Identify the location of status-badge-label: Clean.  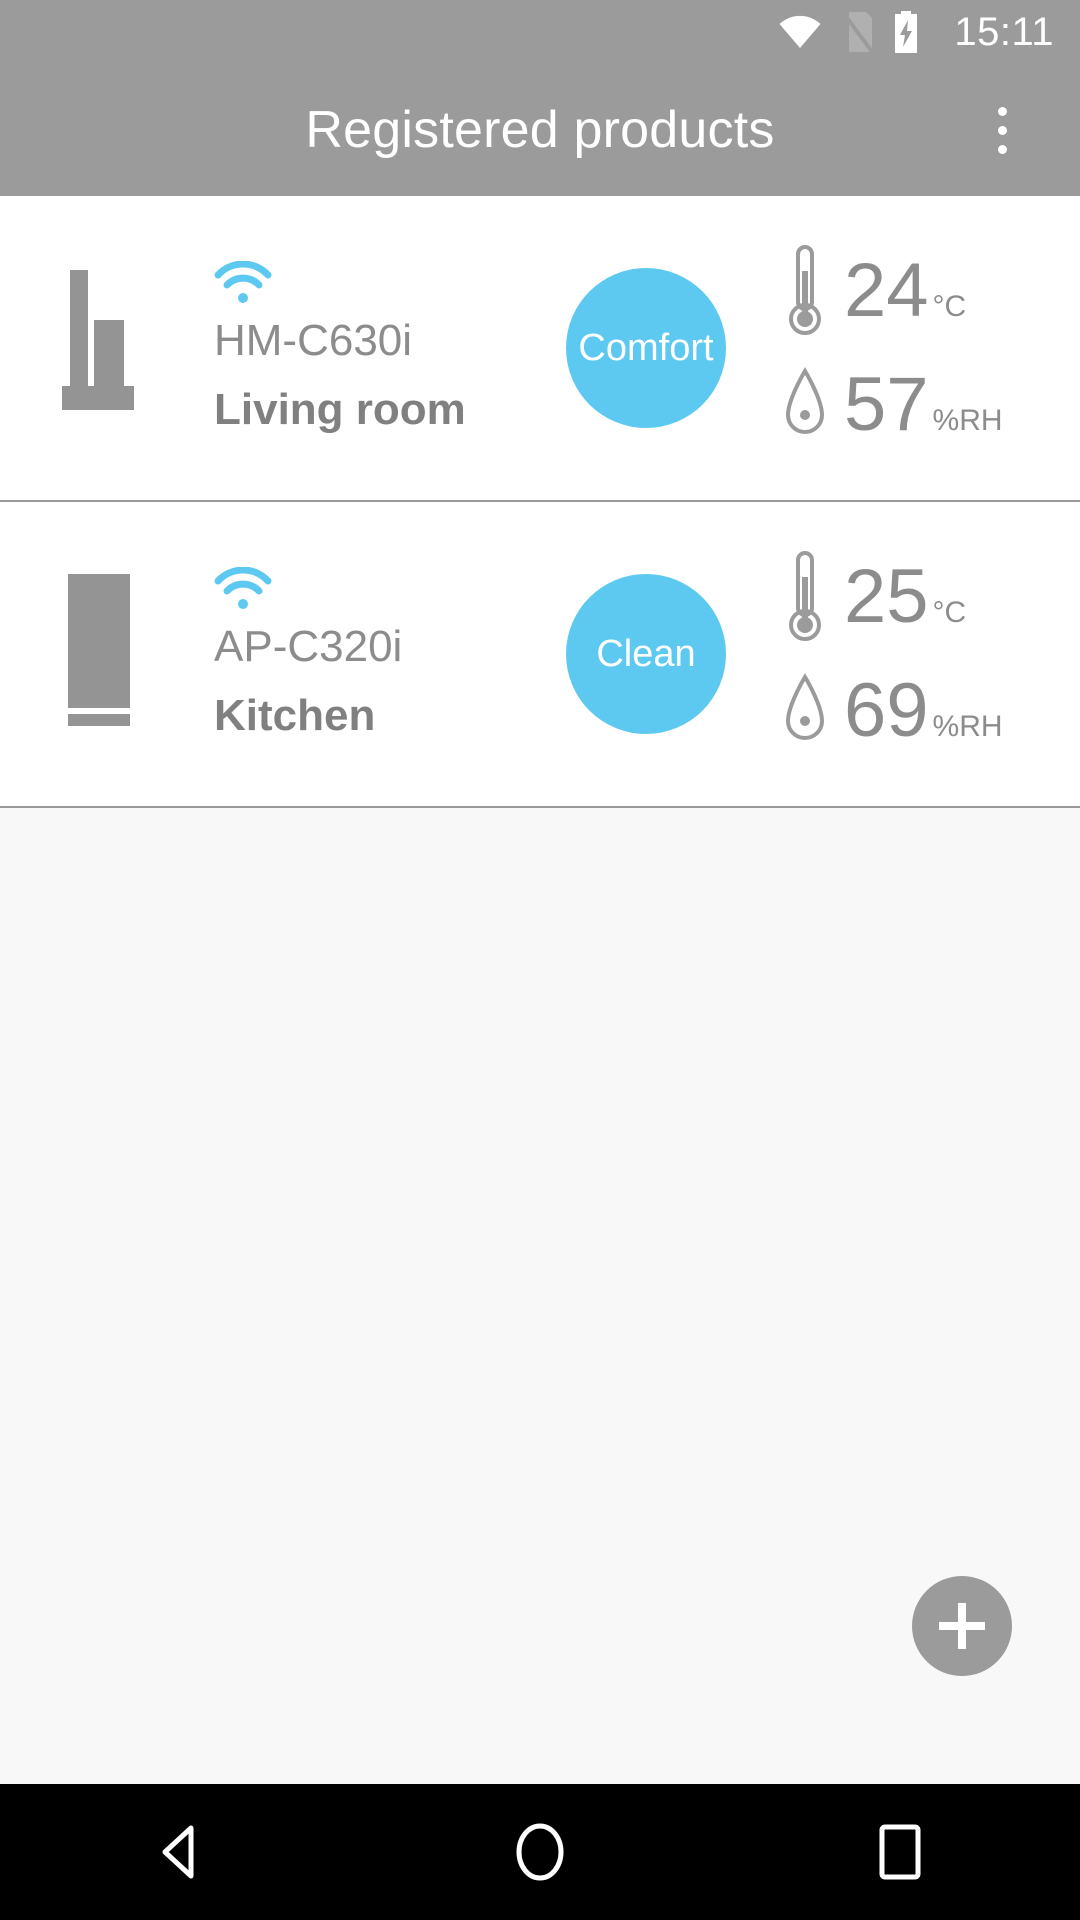
(646, 653).